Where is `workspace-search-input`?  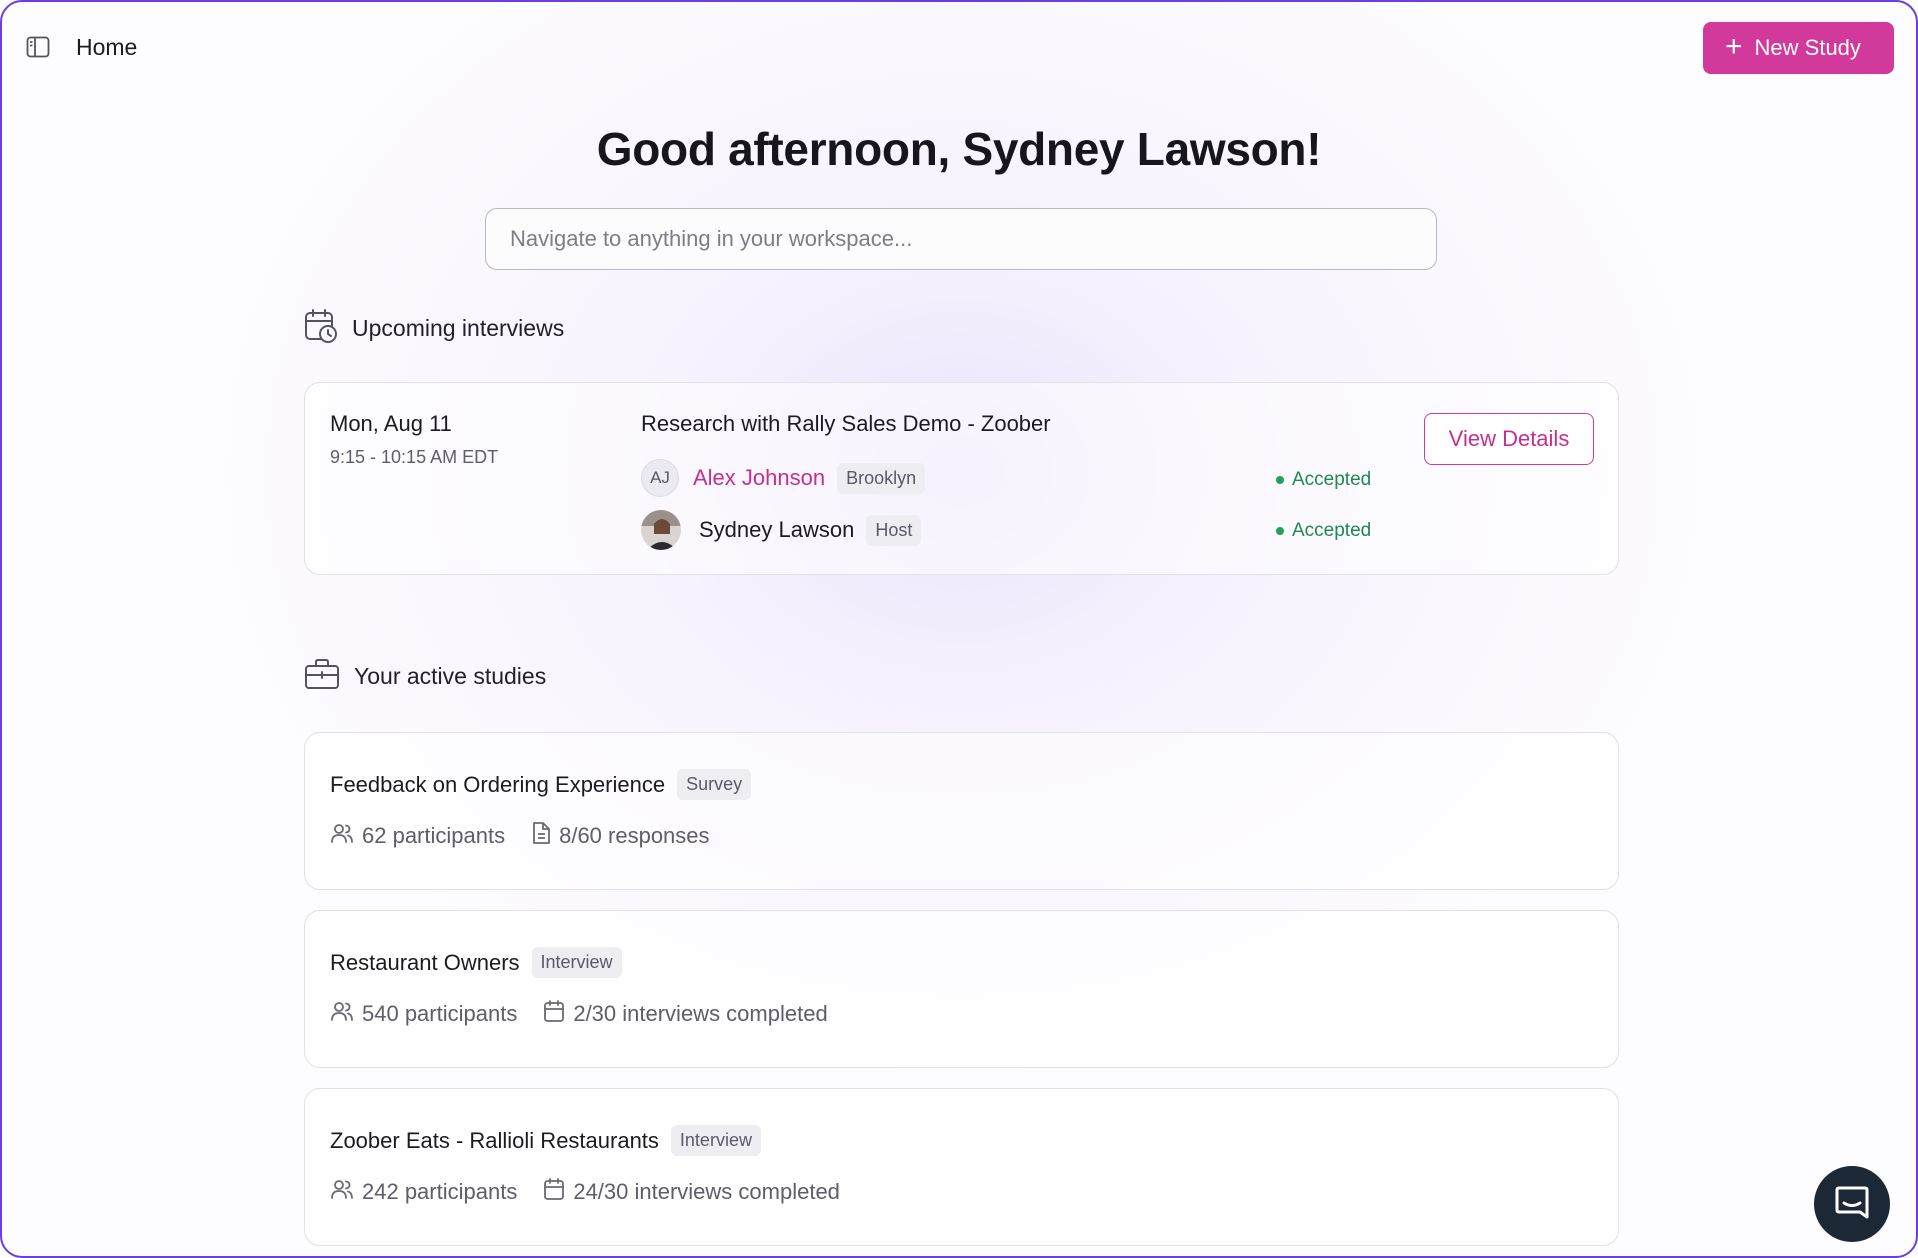 workspace-search-input is located at coordinates (961, 239).